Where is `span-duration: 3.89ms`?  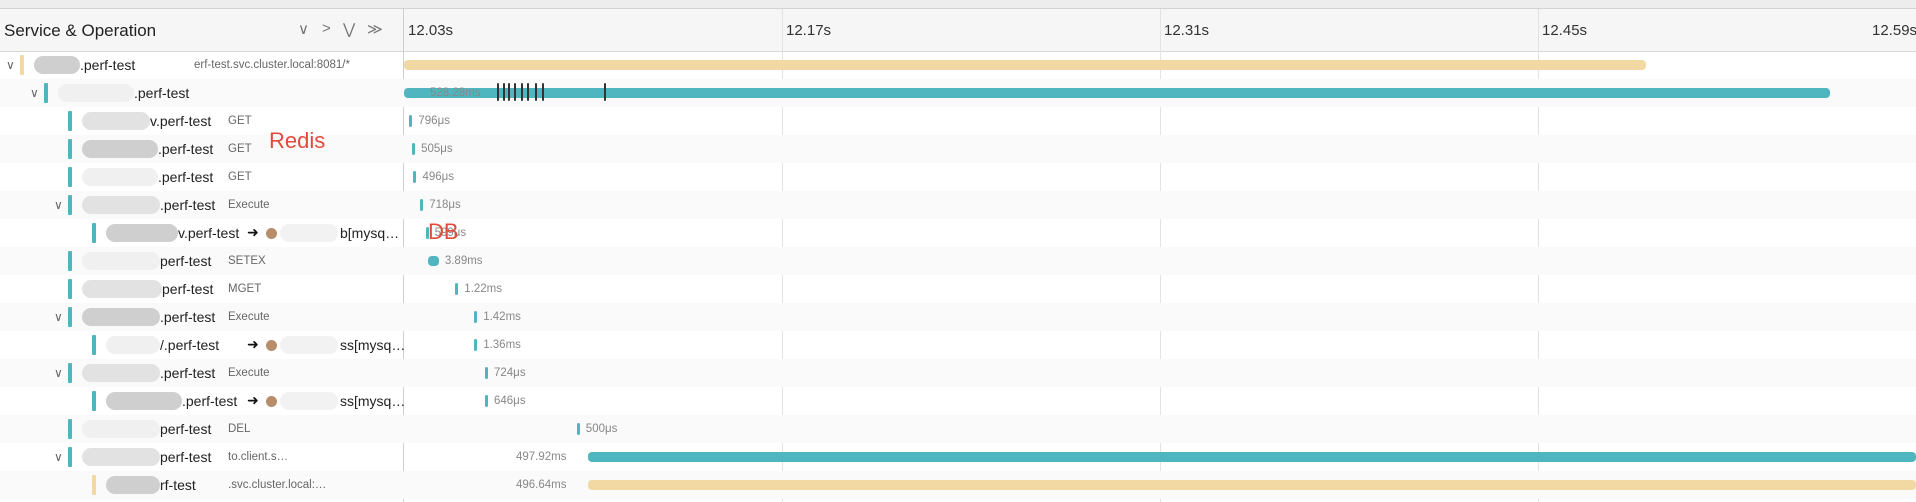 span-duration: 3.89ms is located at coordinates (463, 261).